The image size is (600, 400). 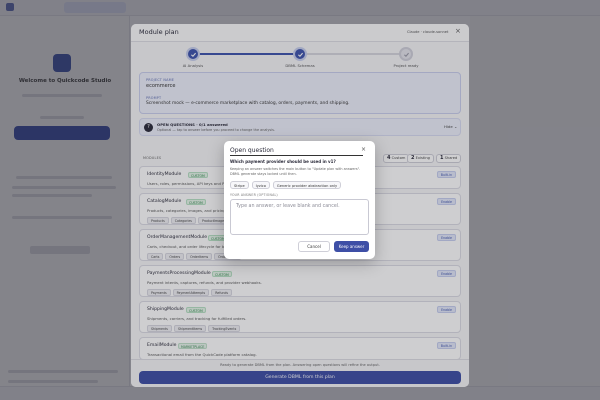 I want to click on answer-input, so click(x=299, y=217).